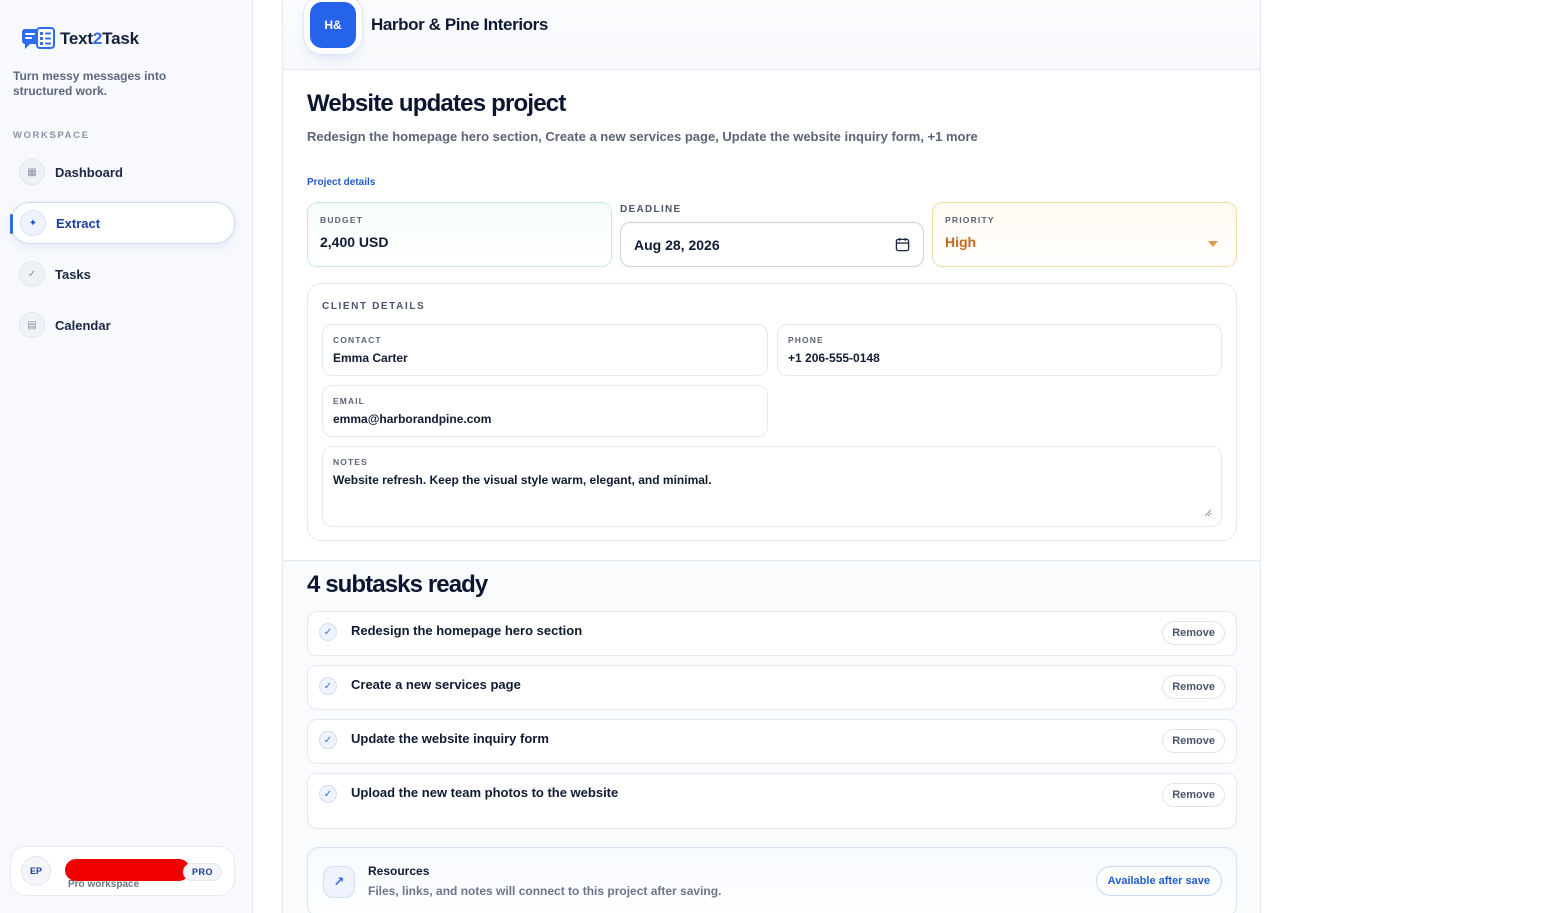 The width and height of the screenshot is (1541, 913). What do you see at coordinates (32, 325) in the screenshot?
I see `calendar-icon: ▤` at bounding box center [32, 325].